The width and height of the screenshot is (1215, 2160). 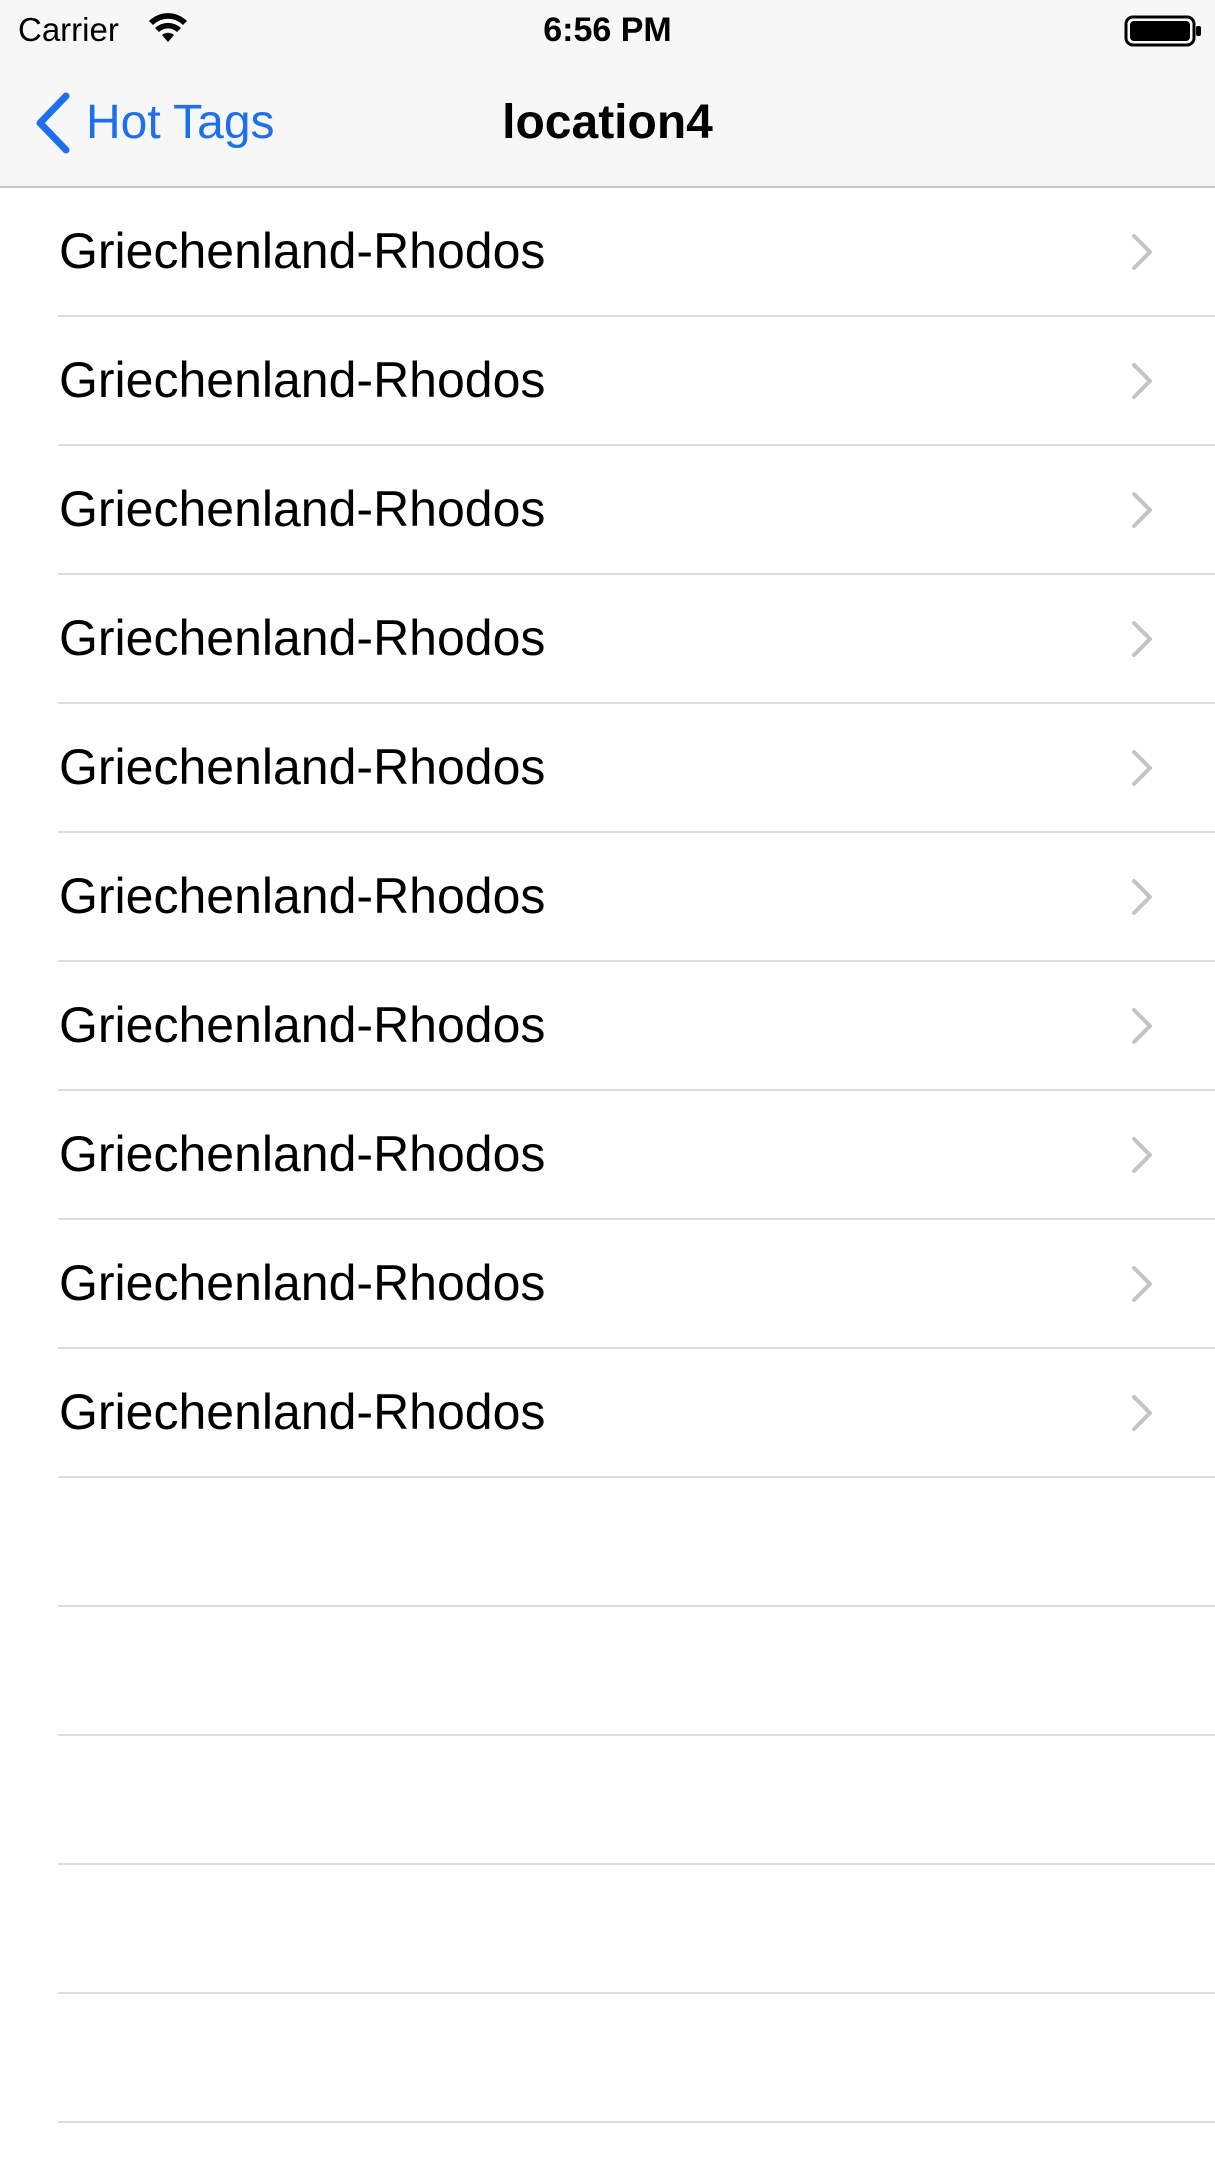 I want to click on page-title: location4, so click(x=607, y=122).